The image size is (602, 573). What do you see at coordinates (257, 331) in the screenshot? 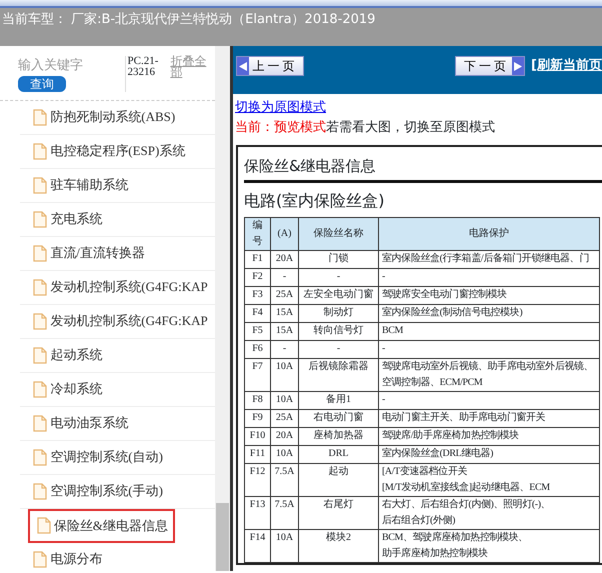
I see `table-cell: F5` at bounding box center [257, 331].